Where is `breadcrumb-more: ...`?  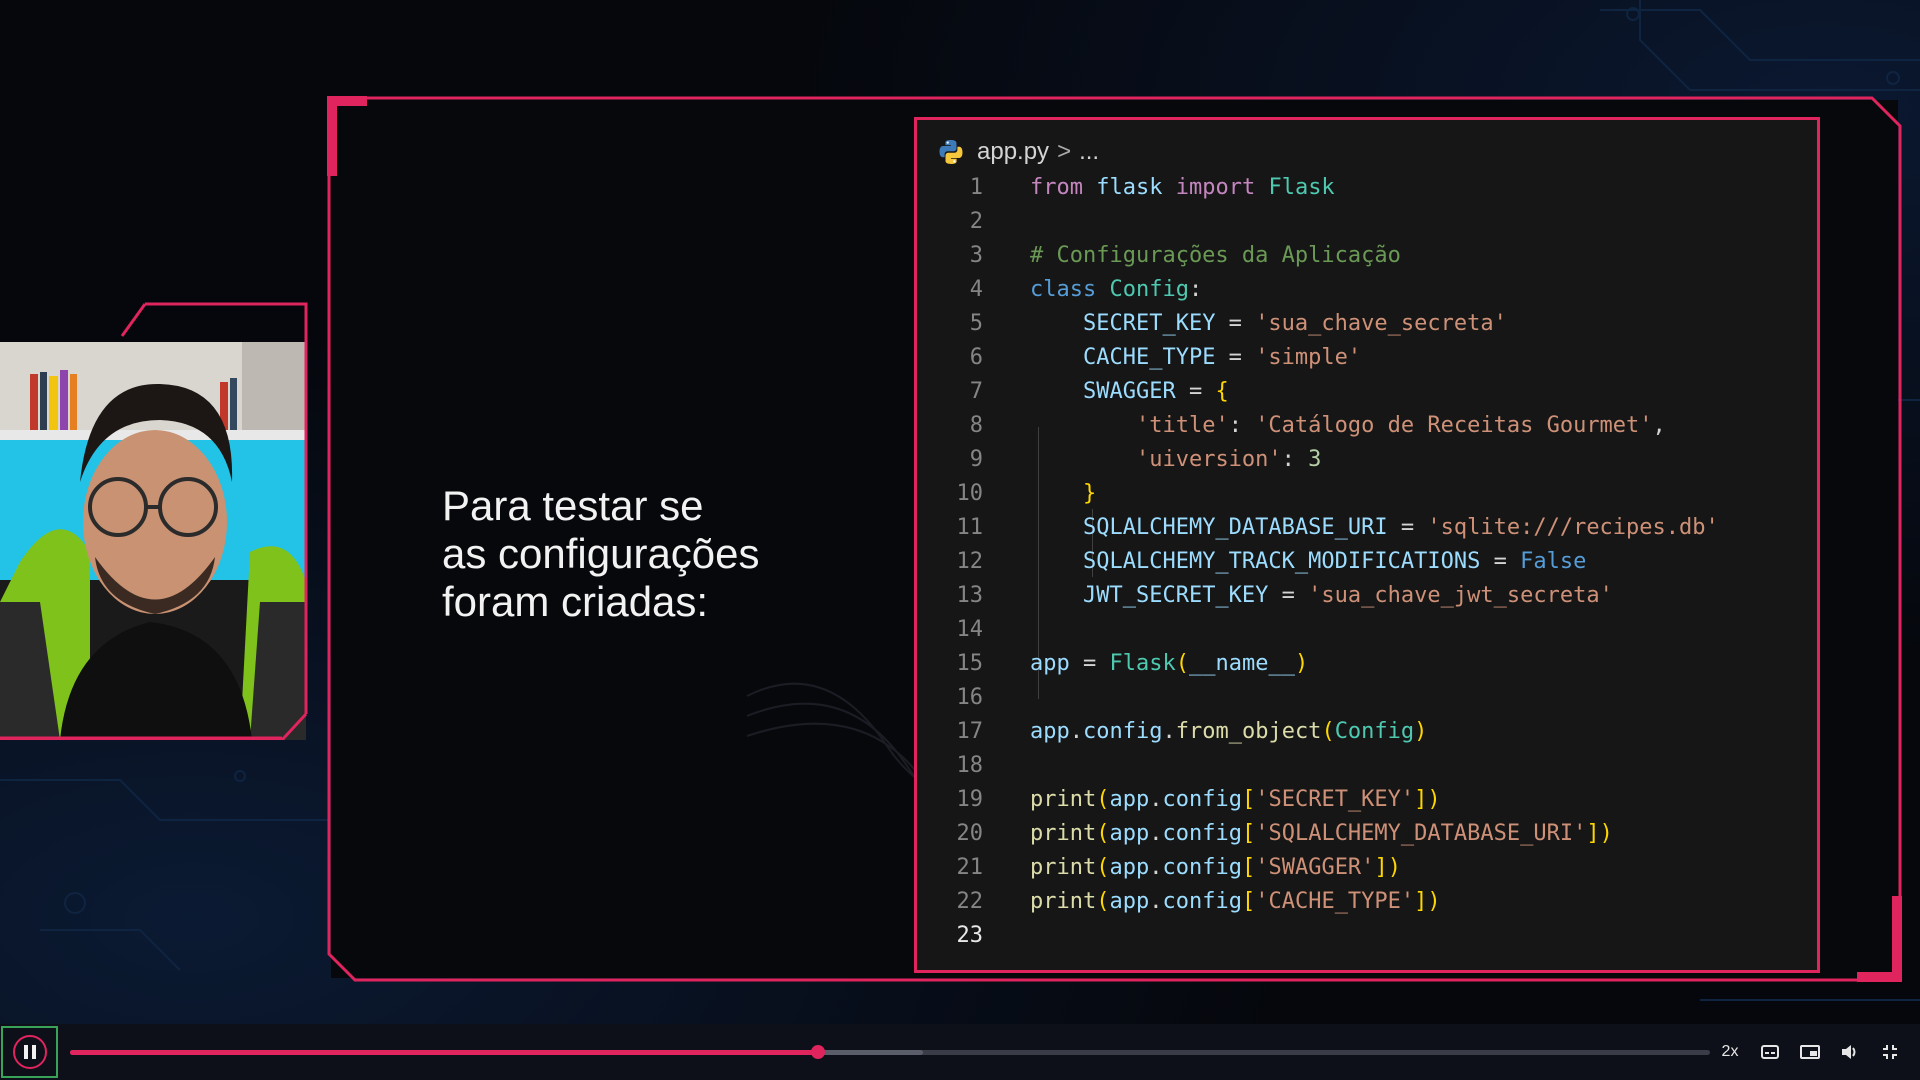
breadcrumb-more: ... is located at coordinates (1089, 151).